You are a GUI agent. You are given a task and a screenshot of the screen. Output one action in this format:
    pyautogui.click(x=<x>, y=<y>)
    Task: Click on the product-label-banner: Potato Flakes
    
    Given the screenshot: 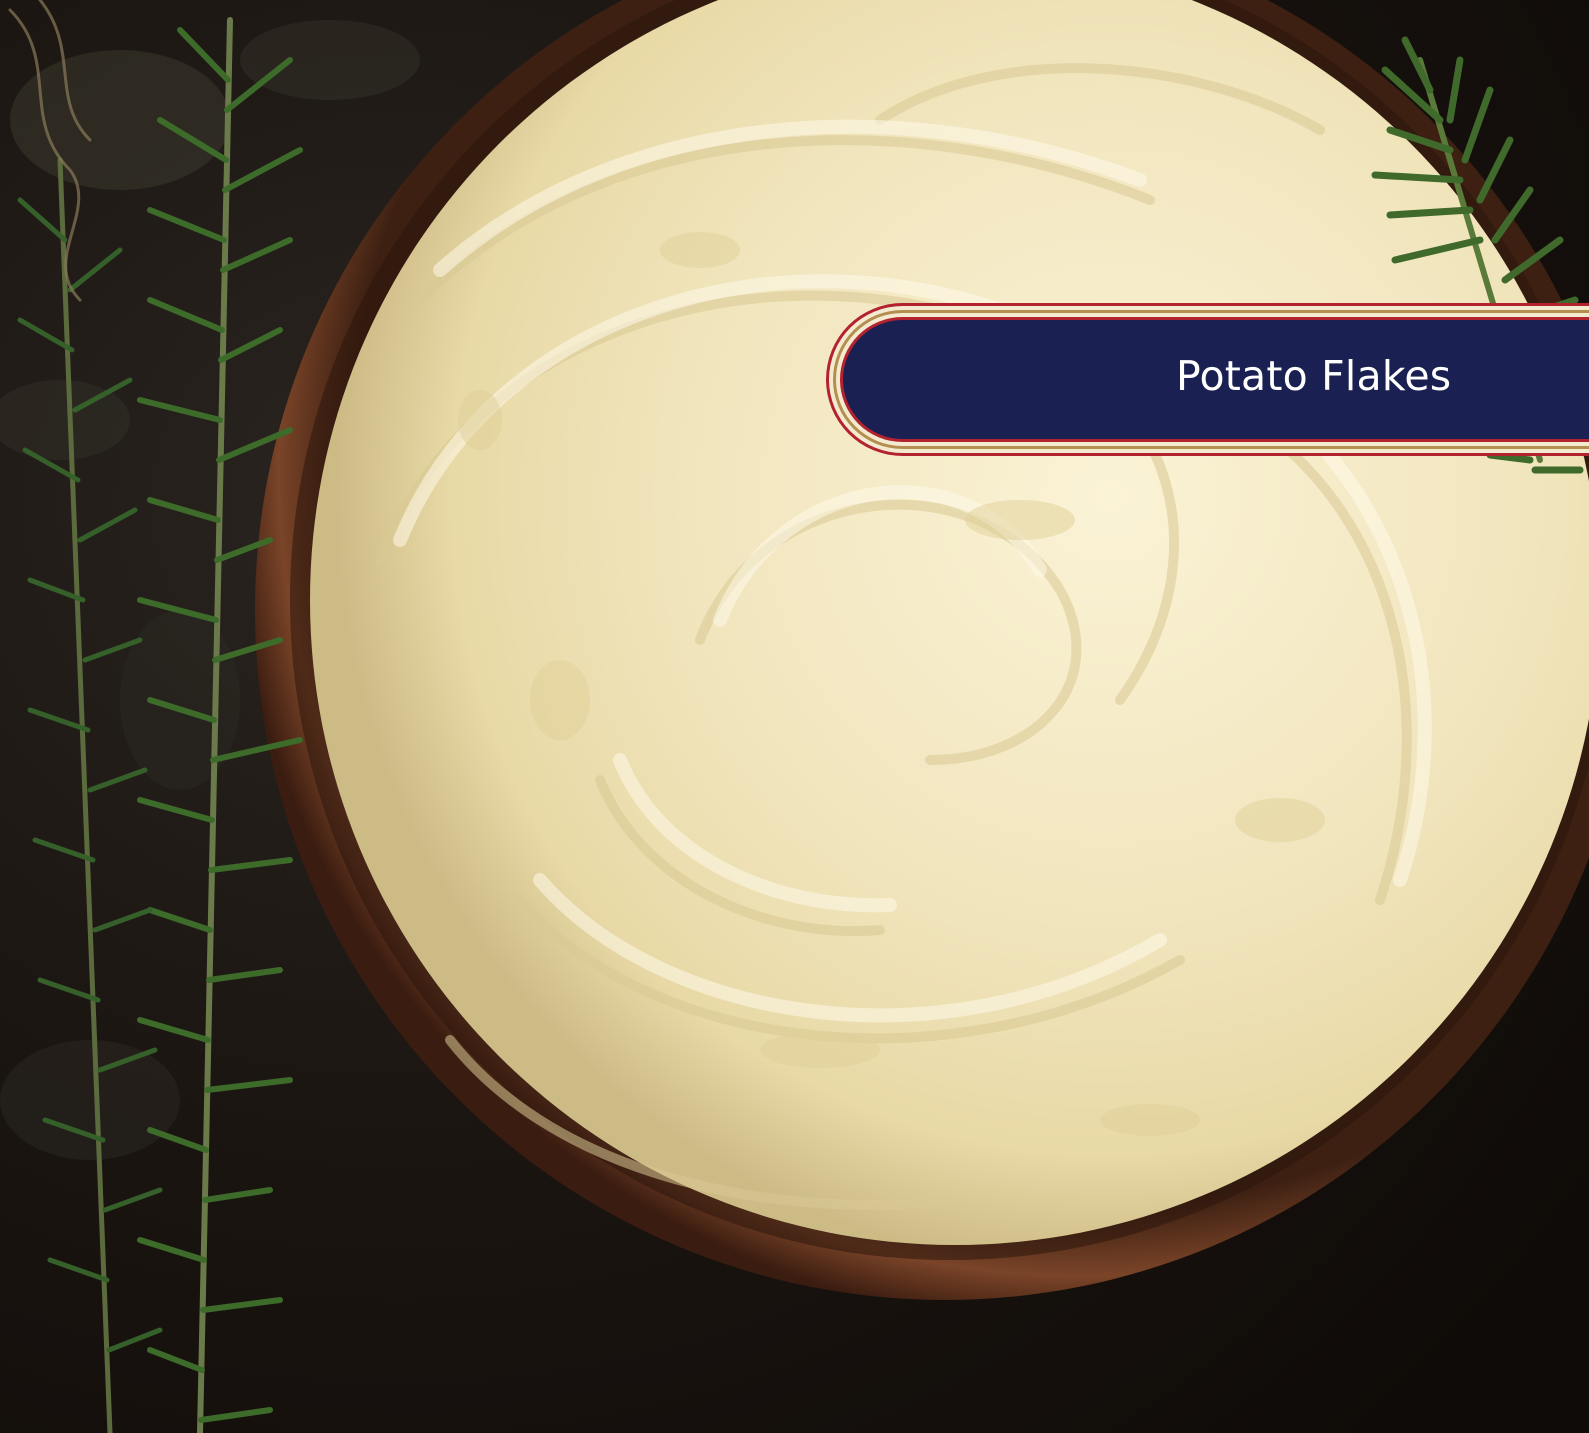 What is the action you would take?
    pyautogui.click(x=1207, y=379)
    